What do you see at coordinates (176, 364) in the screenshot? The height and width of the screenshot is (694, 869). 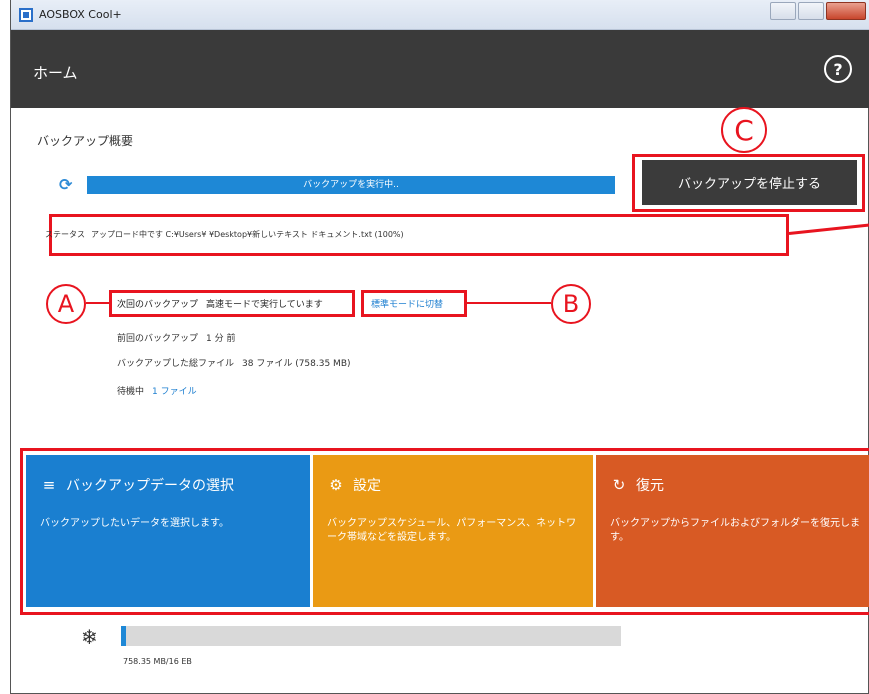 I see `total-files-label: バックアップした総ファイル` at bounding box center [176, 364].